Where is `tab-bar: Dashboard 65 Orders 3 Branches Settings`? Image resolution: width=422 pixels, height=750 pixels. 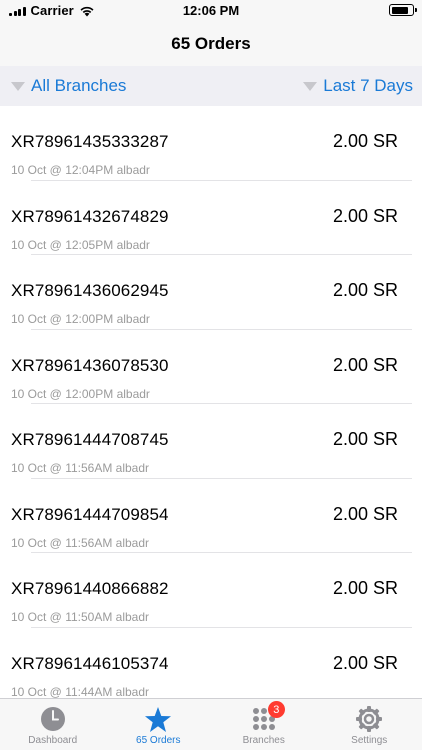
tab-bar: Dashboard 65 Orders 3 Branches Settings is located at coordinates (211, 724).